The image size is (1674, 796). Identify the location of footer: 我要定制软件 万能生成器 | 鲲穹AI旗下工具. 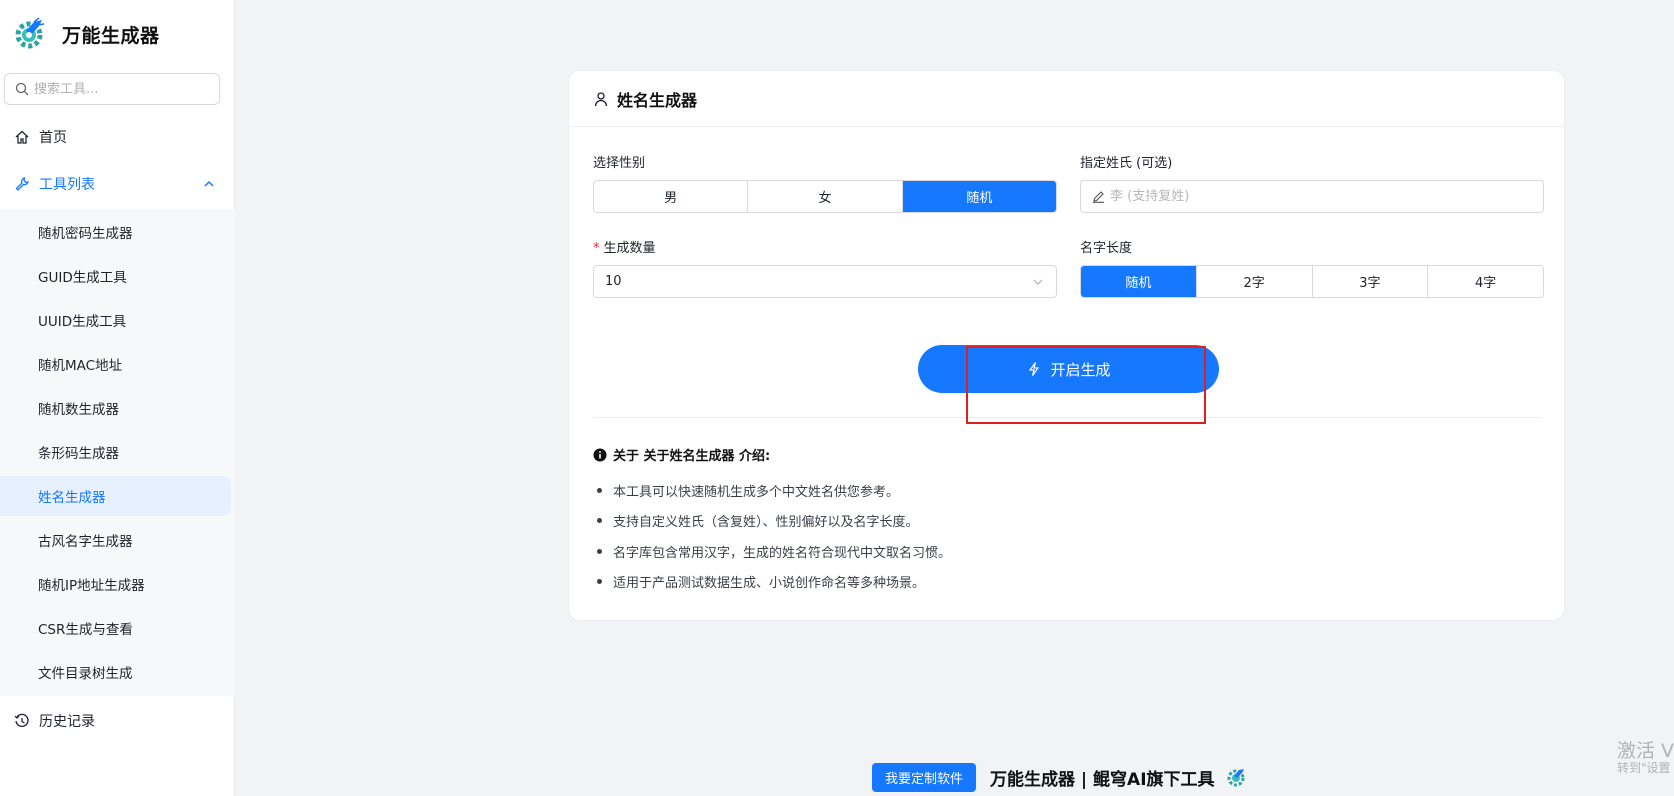
(1059, 777).